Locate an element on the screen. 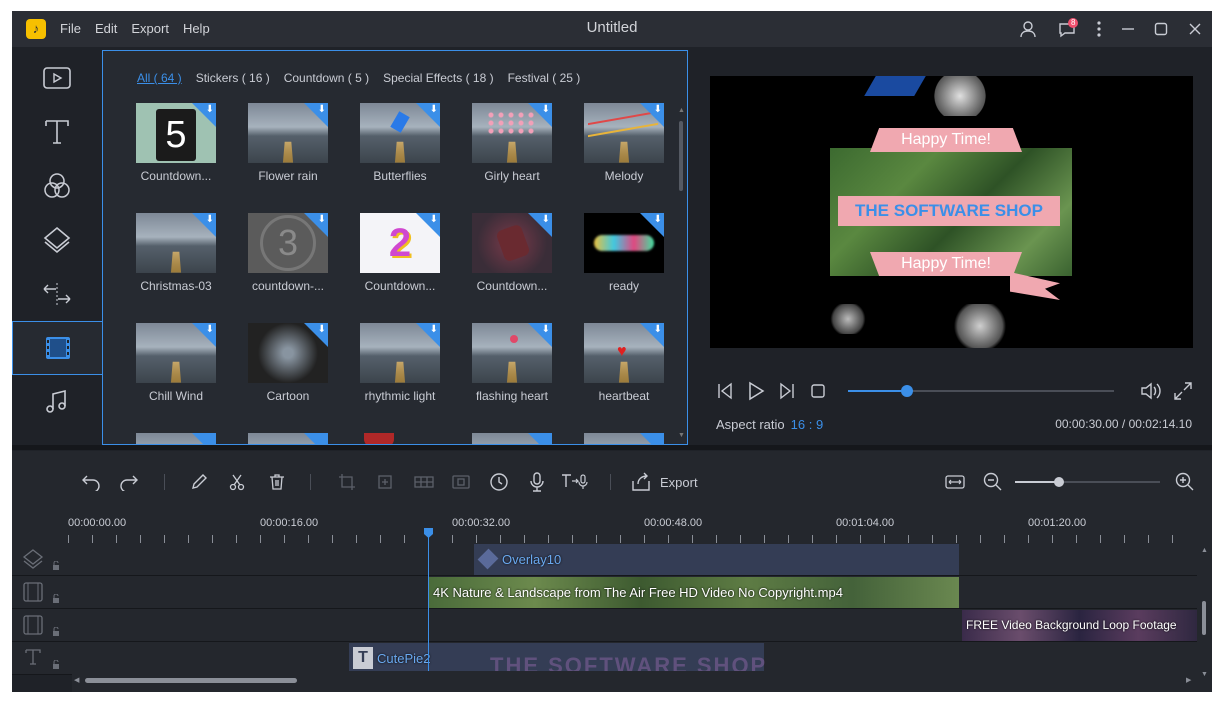  account-button is located at coordinates (1028, 29).